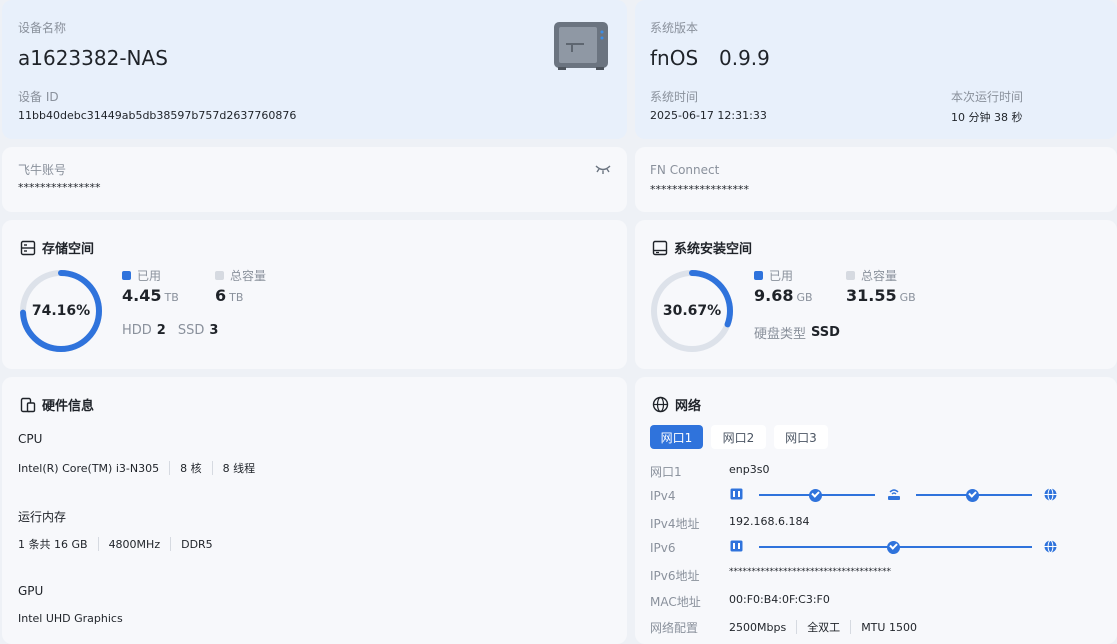  I want to click on duplex: 全双工, so click(824, 627).